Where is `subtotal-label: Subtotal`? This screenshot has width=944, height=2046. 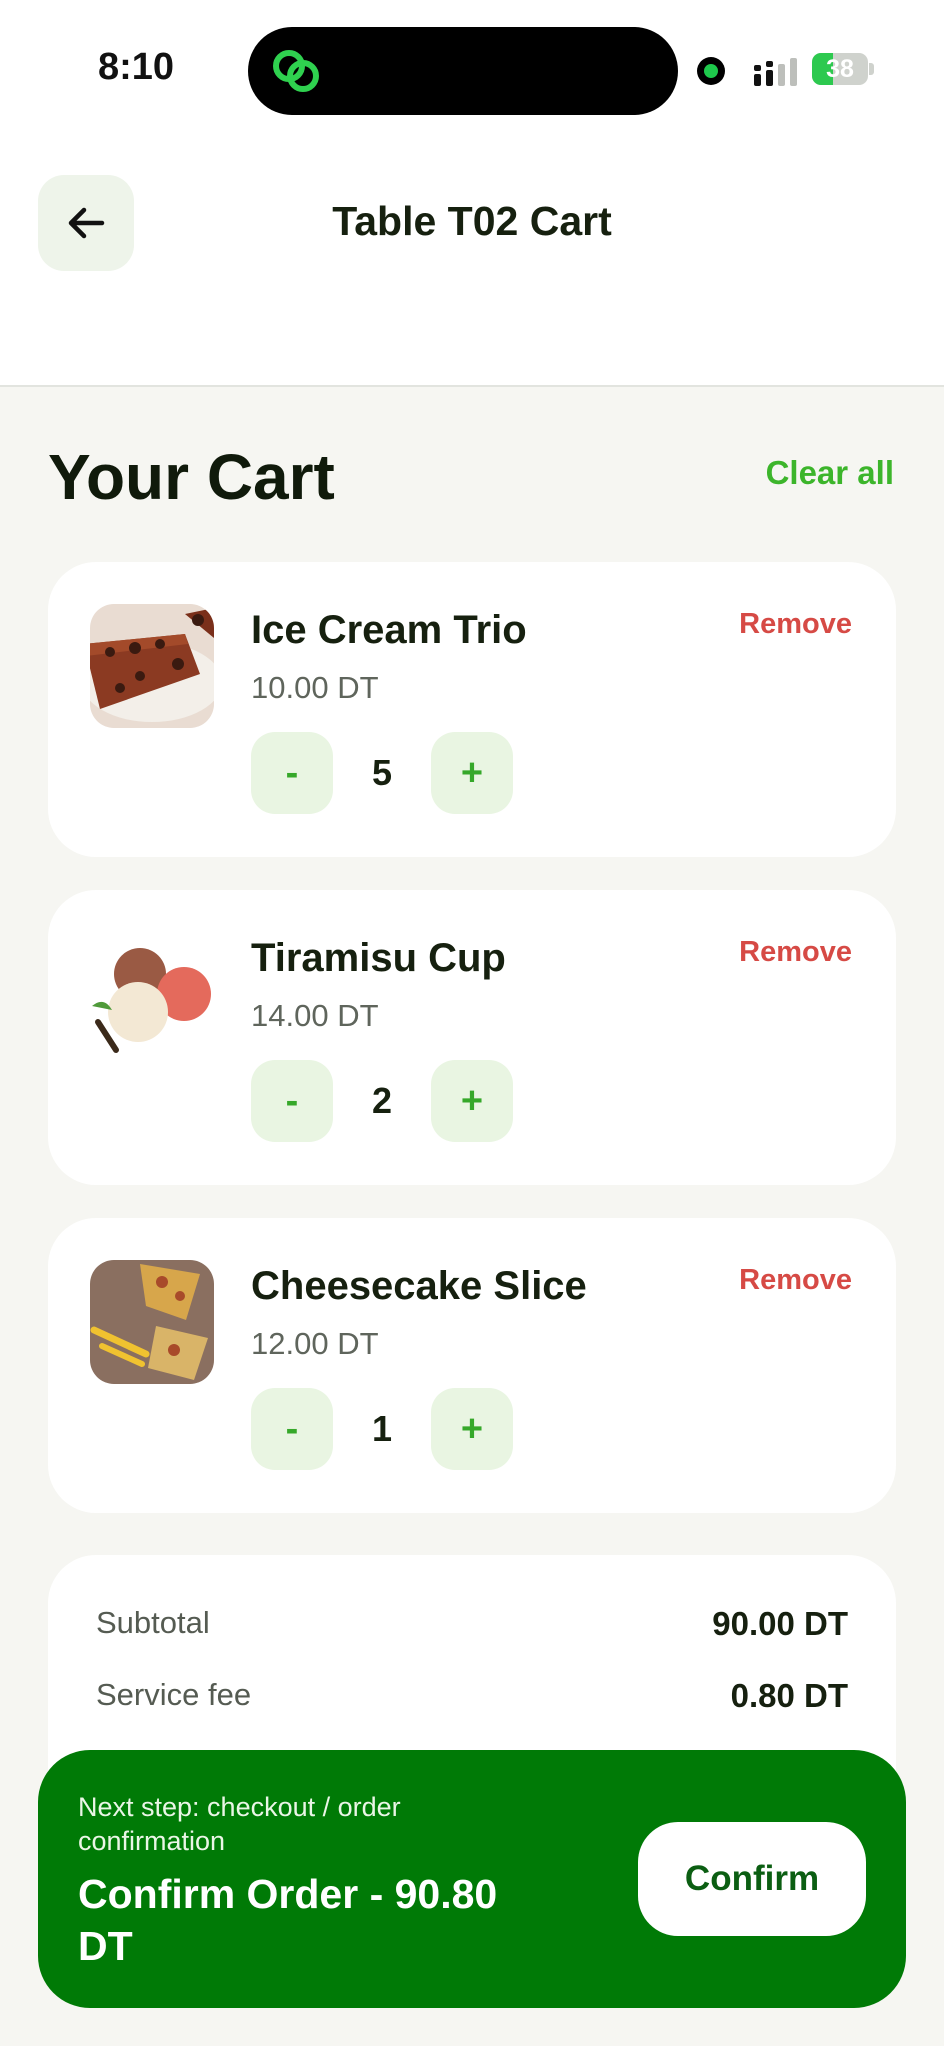 subtotal-label: Subtotal is located at coordinates (153, 1622).